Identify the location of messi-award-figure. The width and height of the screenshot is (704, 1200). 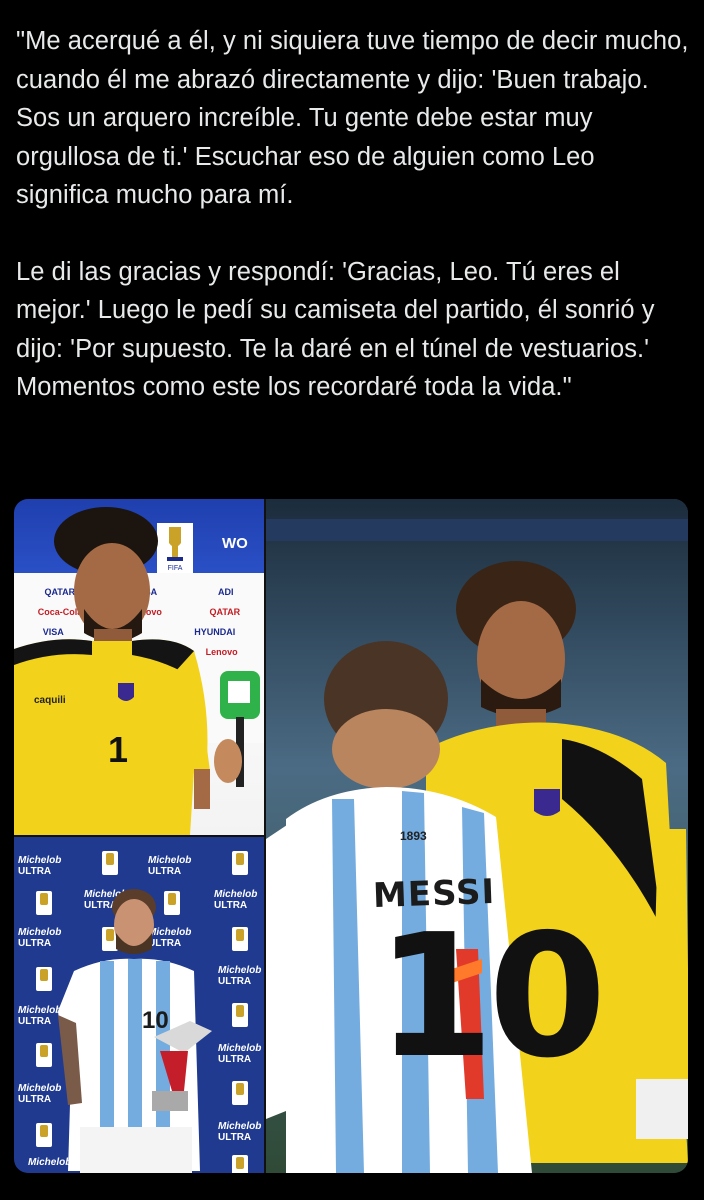
(135, 1031).